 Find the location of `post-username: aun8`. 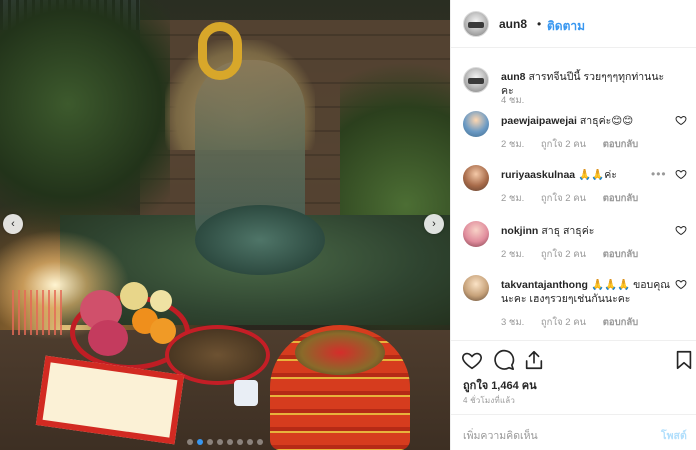

post-username: aun8 is located at coordinates (513, 24).